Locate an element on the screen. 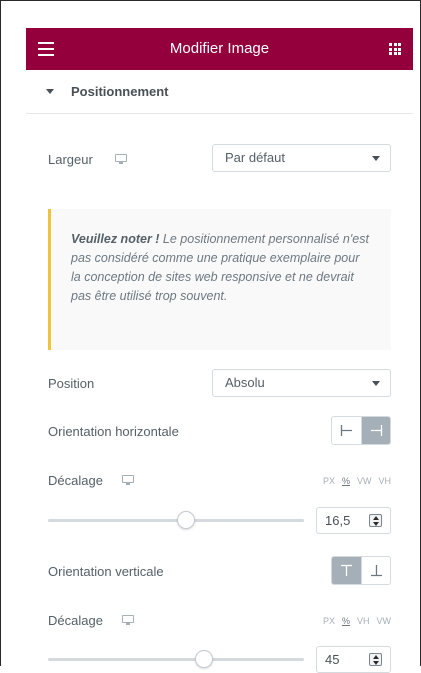 The image size is (421, 673). horizontal-orientation-group is located at coordinates (361, 430).